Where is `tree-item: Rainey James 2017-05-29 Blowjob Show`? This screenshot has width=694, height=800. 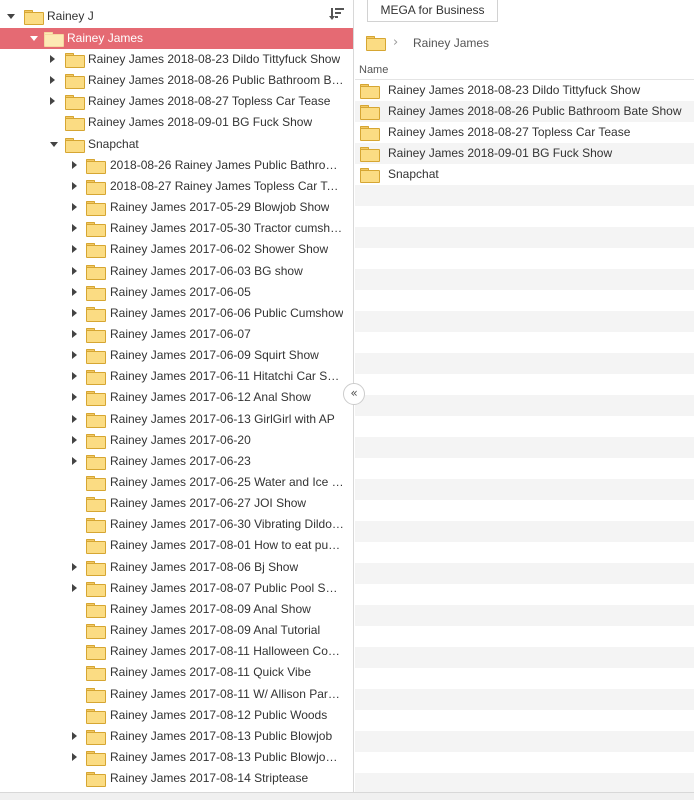
tree-item: Rainey James 2017-05-29 Blowjob Show is located at coordinates (176, 207).